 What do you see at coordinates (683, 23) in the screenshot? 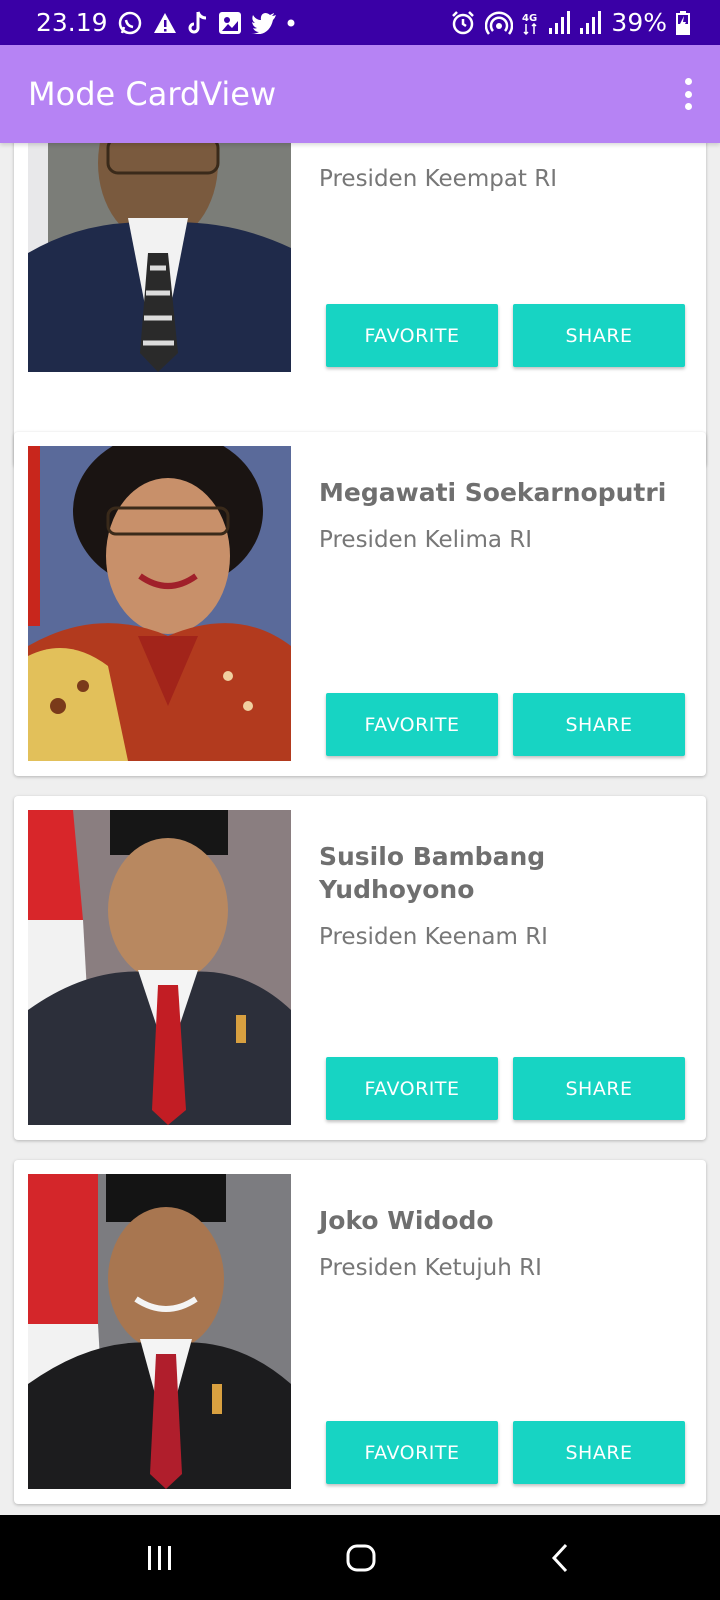
I see `battery-icon` at bounding box center [683, 23].